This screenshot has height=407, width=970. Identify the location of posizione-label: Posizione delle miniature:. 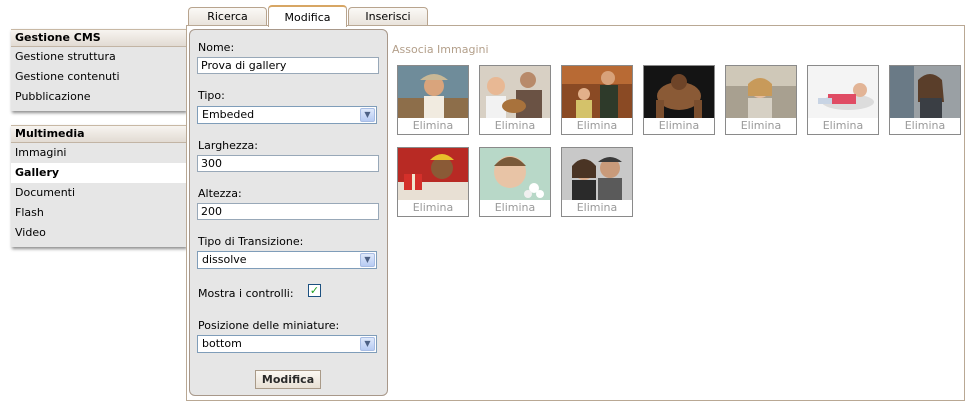
(269, 325).